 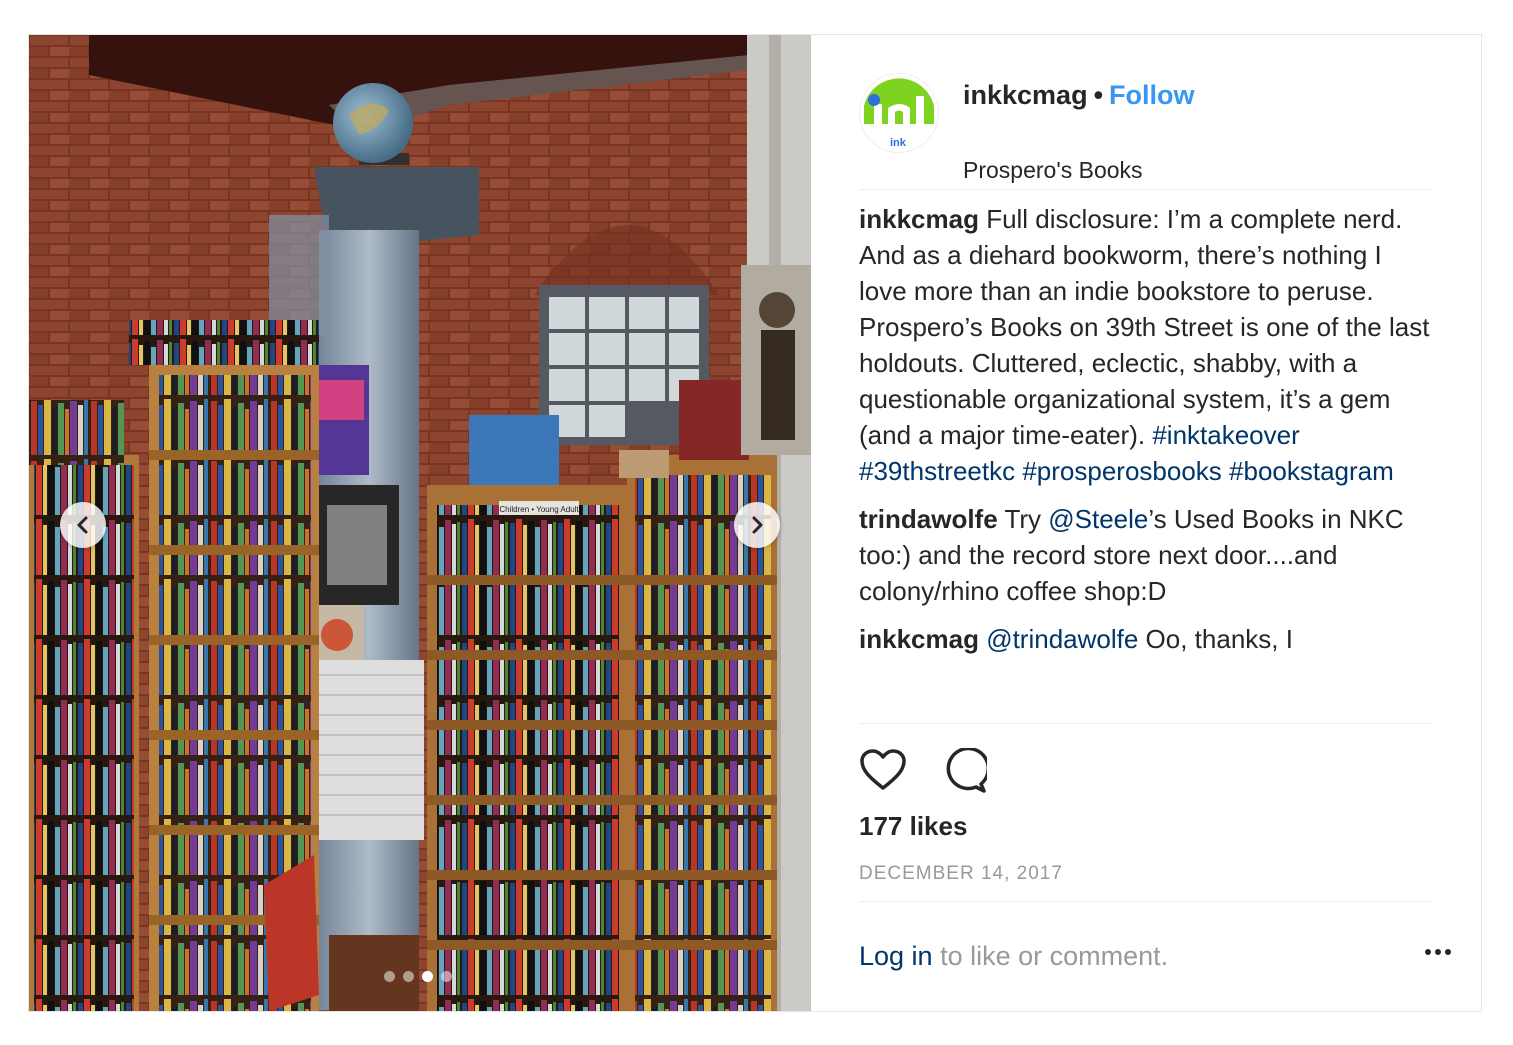 I want to click on chevron-left-icon, so click(x=82, y=525).